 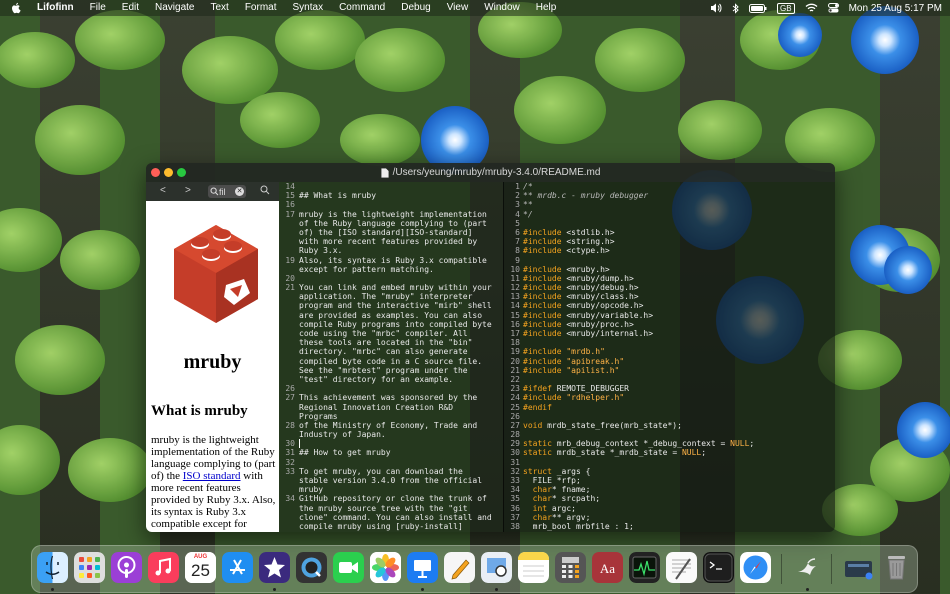 What do you see at coordinates (496, 567) in the screenshot?
I see `dock-preview` at bounding box center [496, 567].